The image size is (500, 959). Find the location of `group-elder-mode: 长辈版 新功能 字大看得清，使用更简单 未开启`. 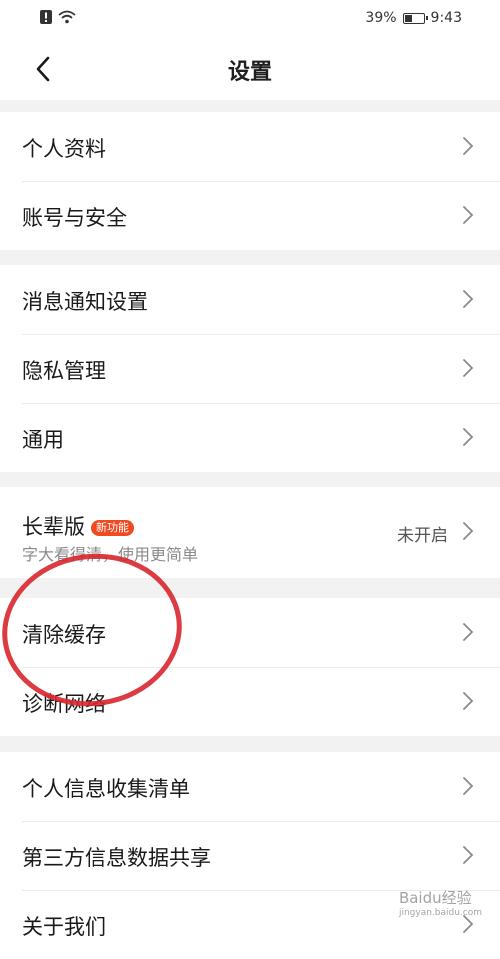

group-elder-mode: 长辈版 新功能 字大看得清，使用更简单 未开启 is located at coordinates (250, 532).